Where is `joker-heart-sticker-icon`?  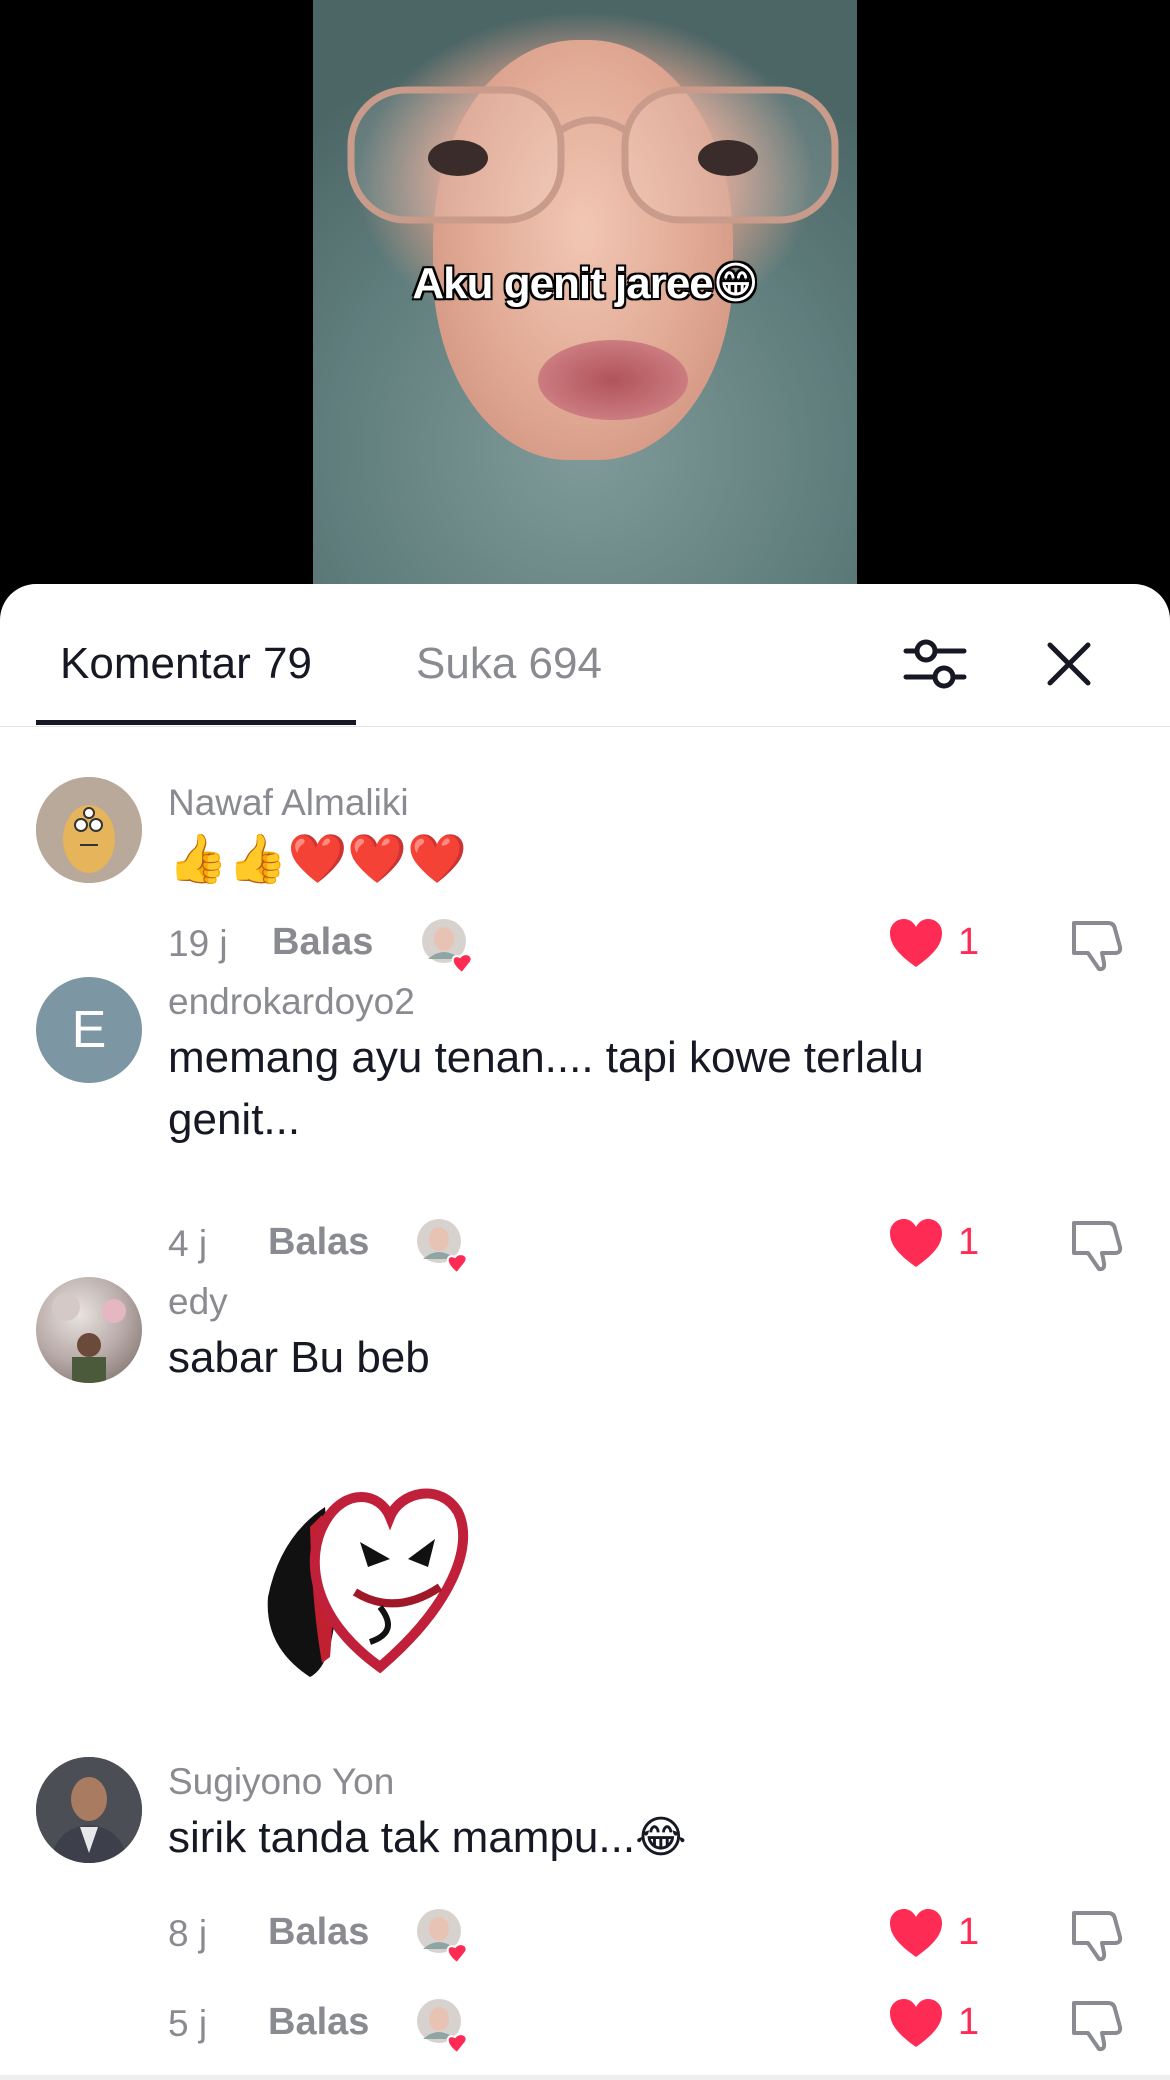 joker-heart-sticker-icon is located at coordinates (368, 1582).